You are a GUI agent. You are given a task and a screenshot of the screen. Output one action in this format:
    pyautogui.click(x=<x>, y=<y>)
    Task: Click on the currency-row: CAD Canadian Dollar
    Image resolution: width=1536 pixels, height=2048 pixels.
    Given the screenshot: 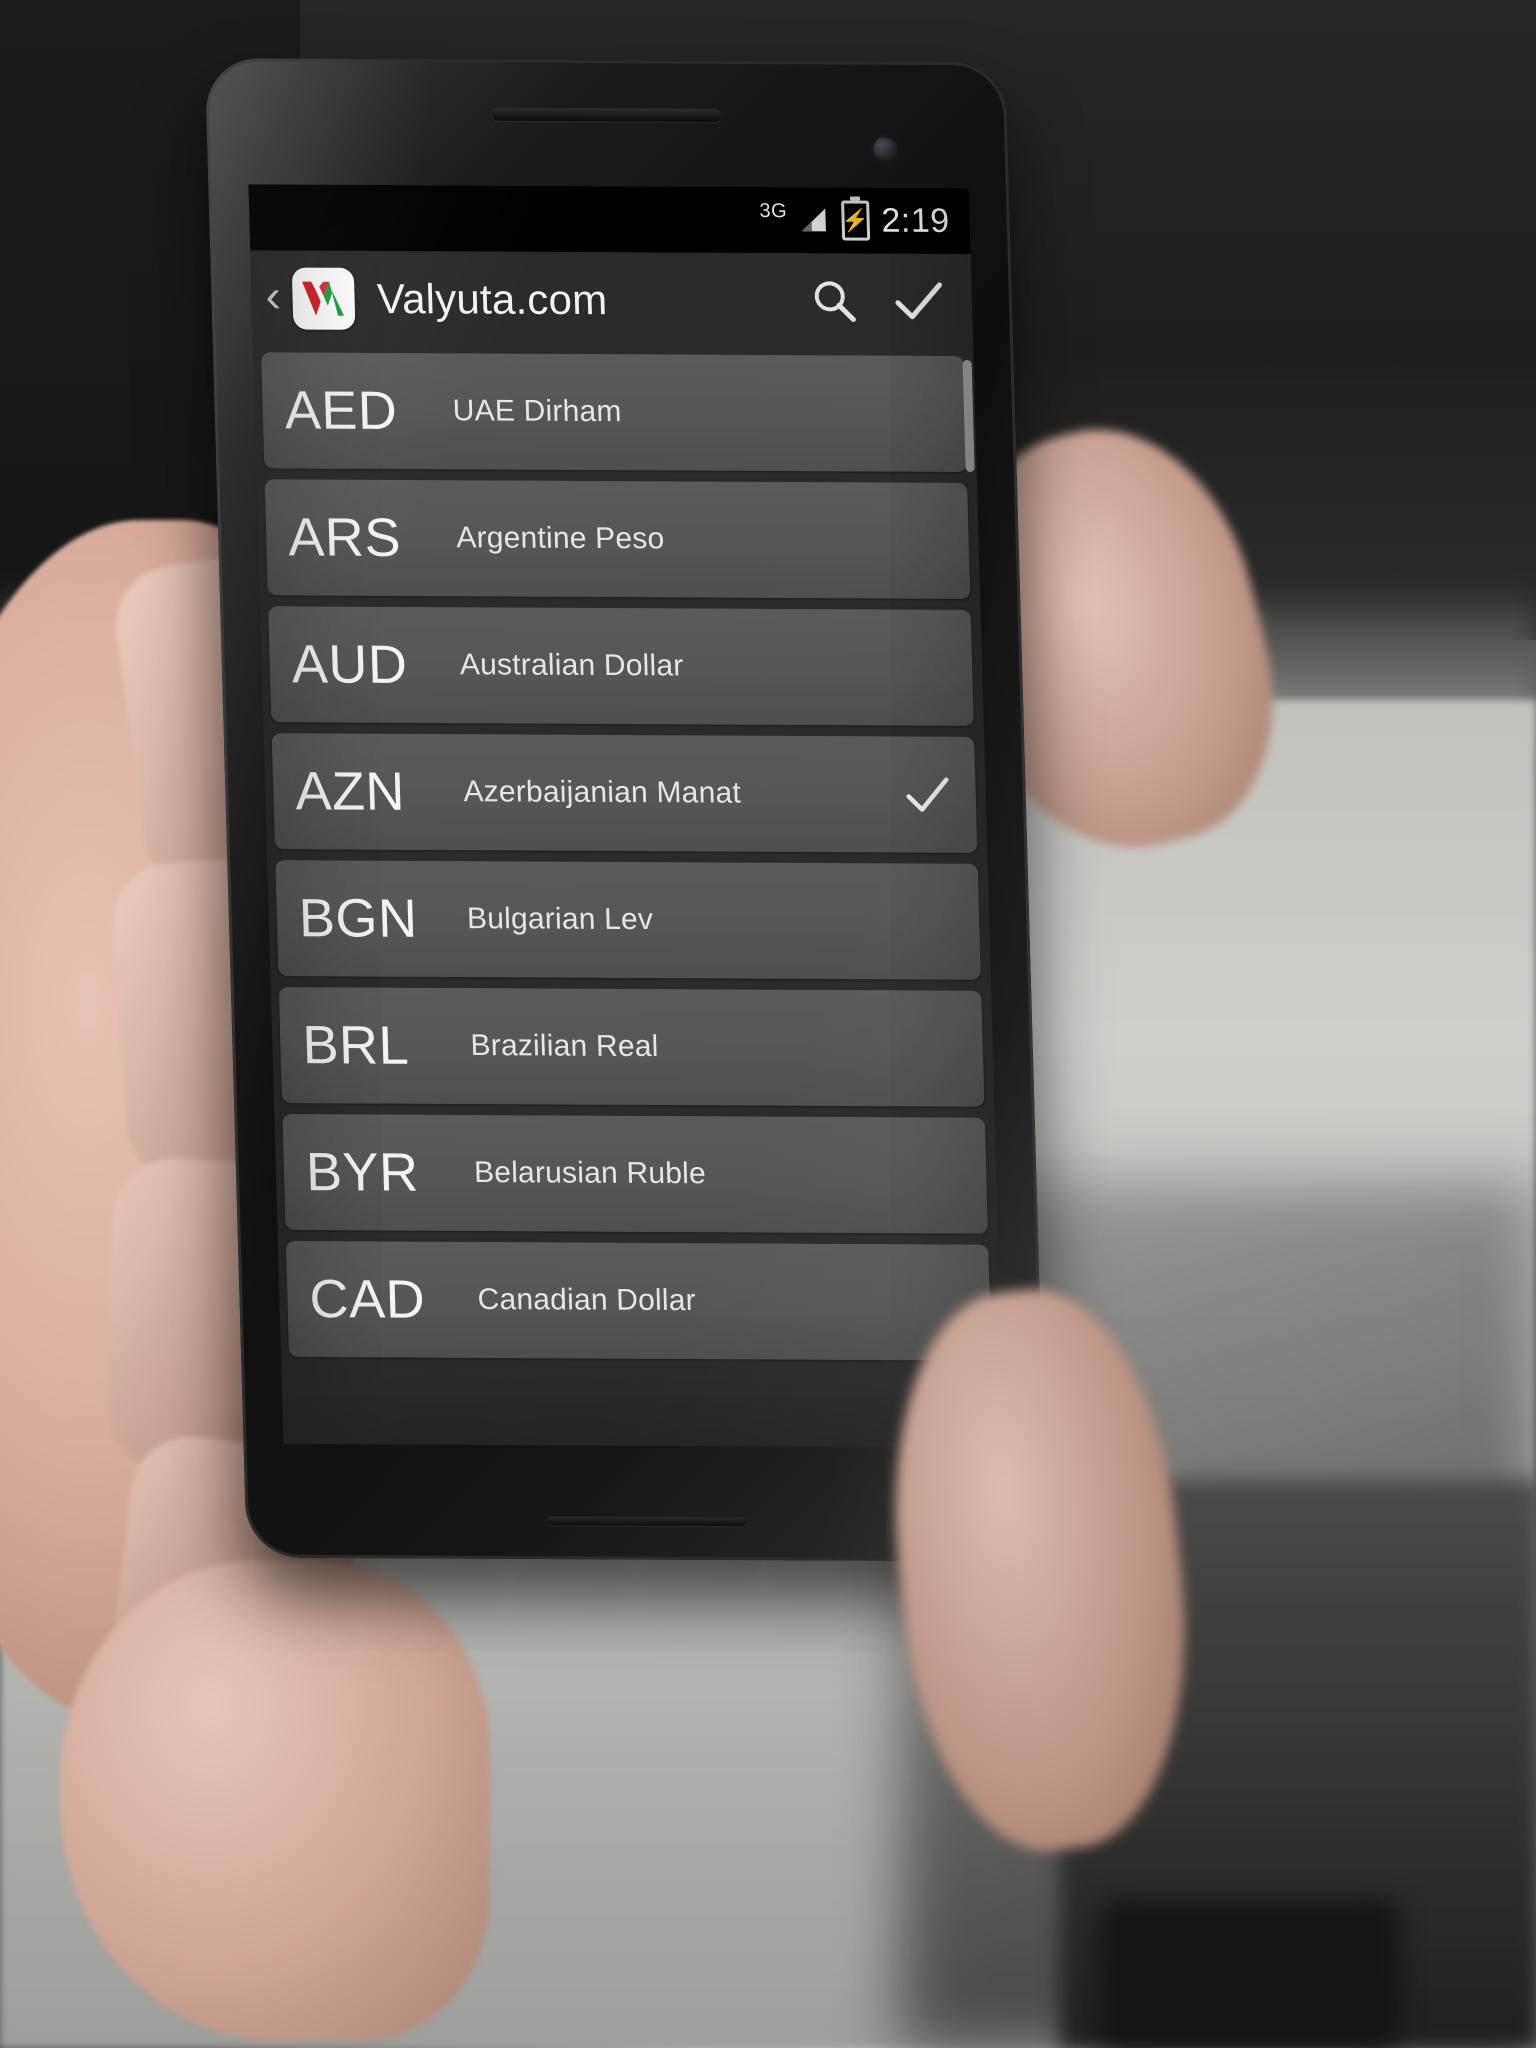 What is the action you would take?
    pyautogui.click(x=638, y=1300)
    